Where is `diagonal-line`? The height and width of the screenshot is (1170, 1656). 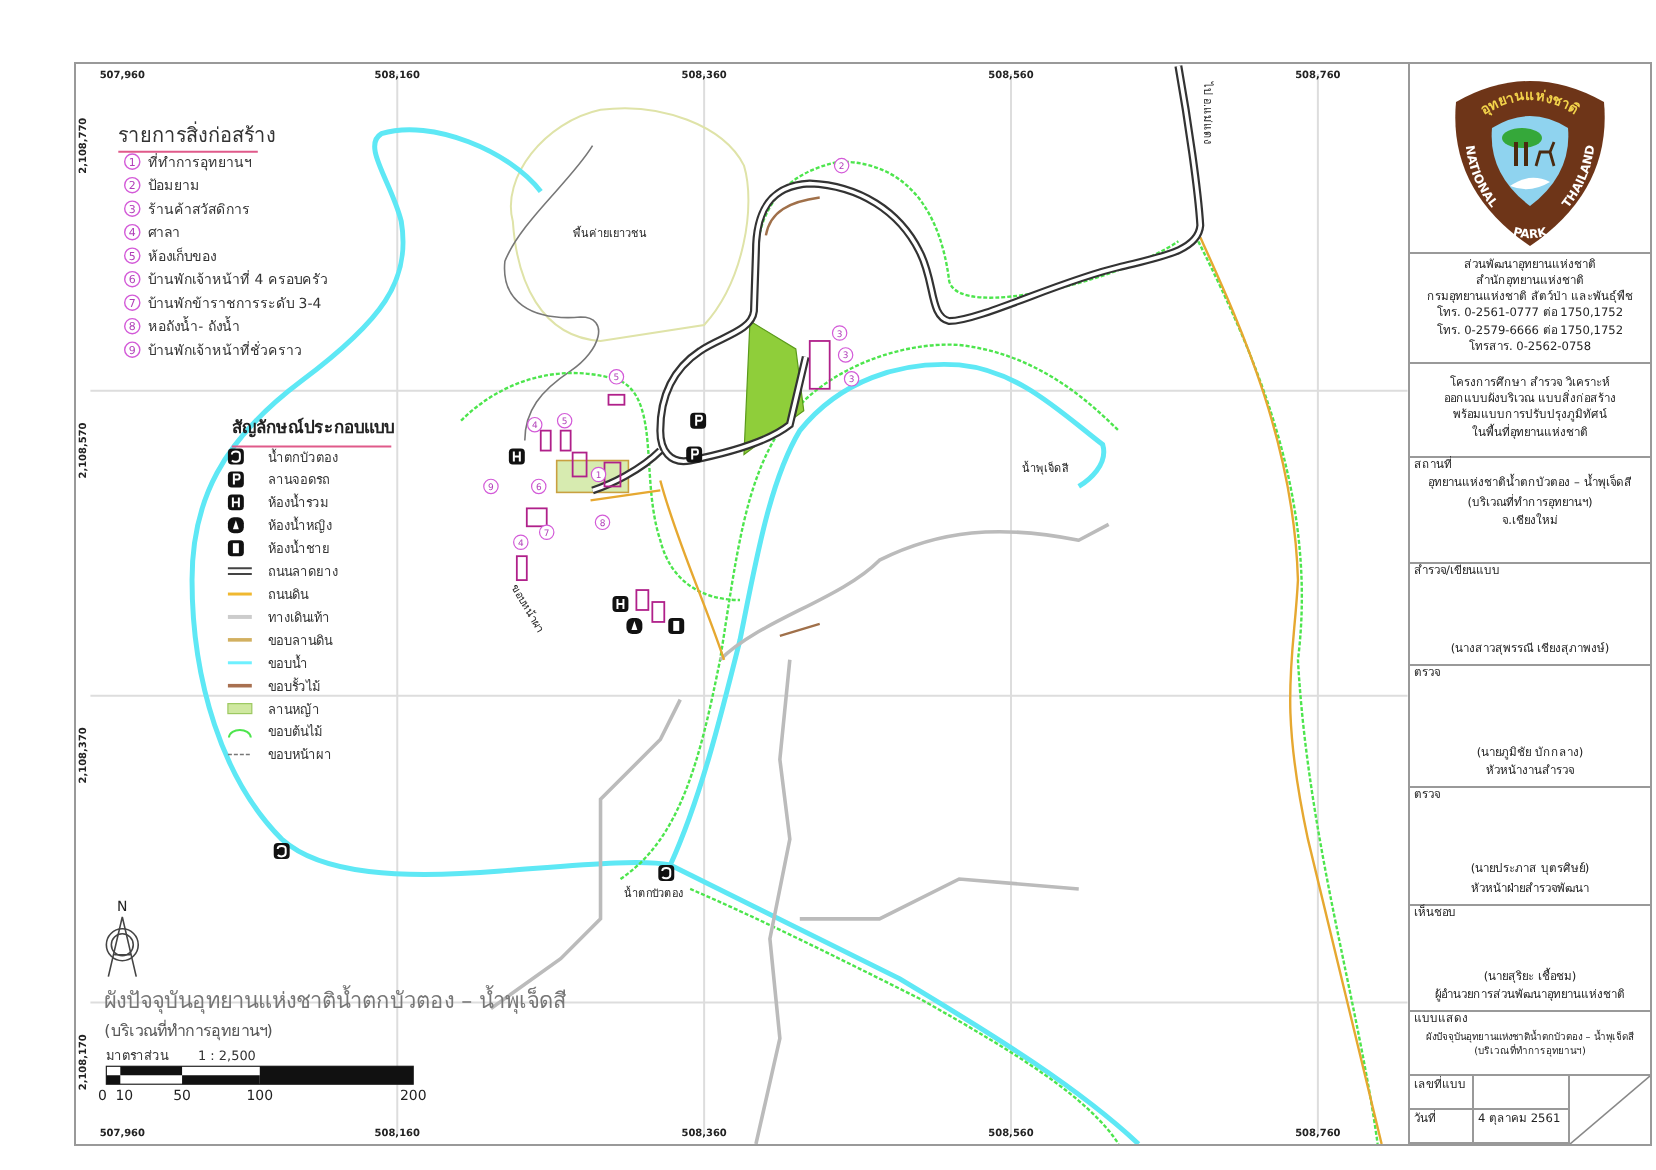 diagonal-line is located at coordinates (1610, 1110).